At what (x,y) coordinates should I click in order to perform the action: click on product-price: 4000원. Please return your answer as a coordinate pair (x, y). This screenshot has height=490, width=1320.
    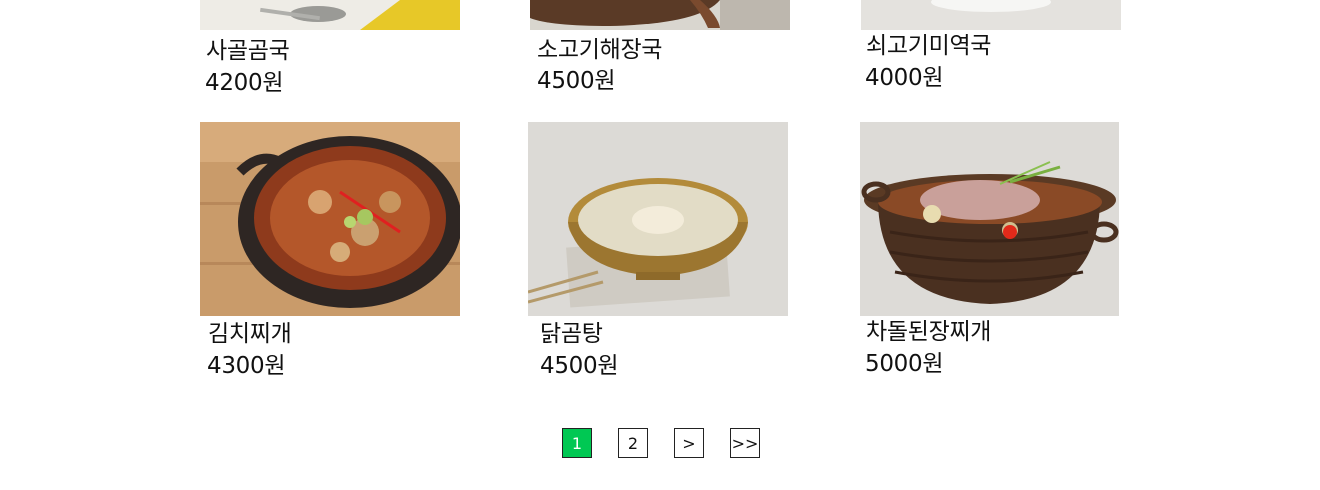
    Looking at the image, I should click on (904, 78).